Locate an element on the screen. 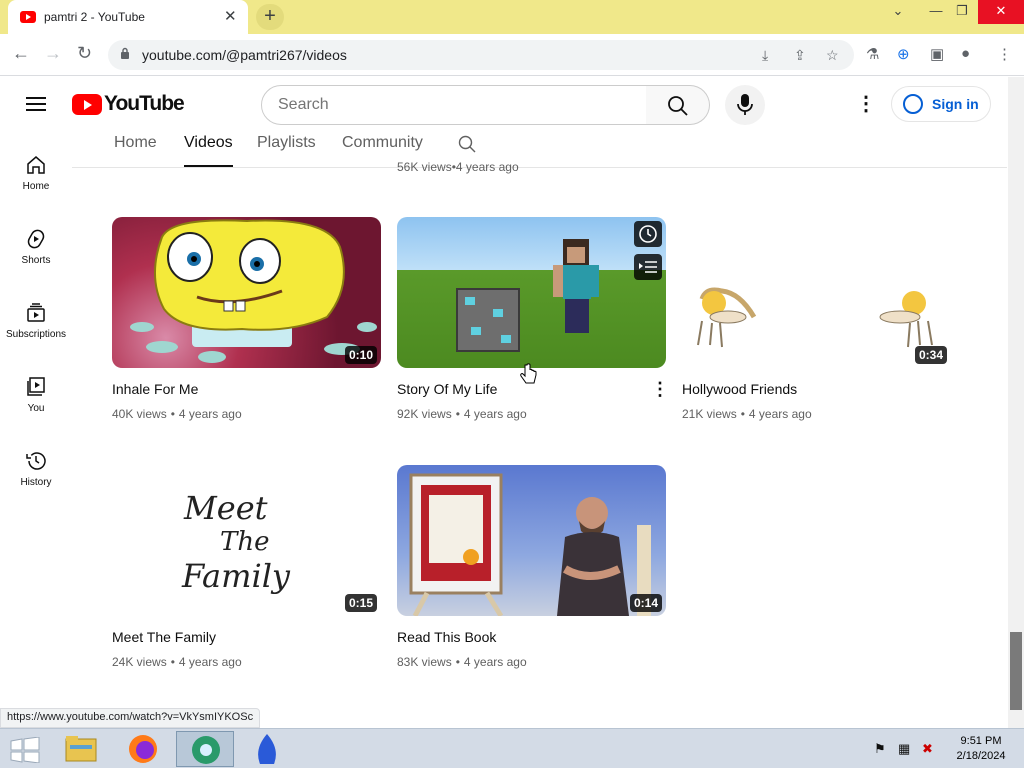 The height and width of the screenshot is (773, 1024). extensions-flask-icon: ⚗ is located at coordinates (872, 54).